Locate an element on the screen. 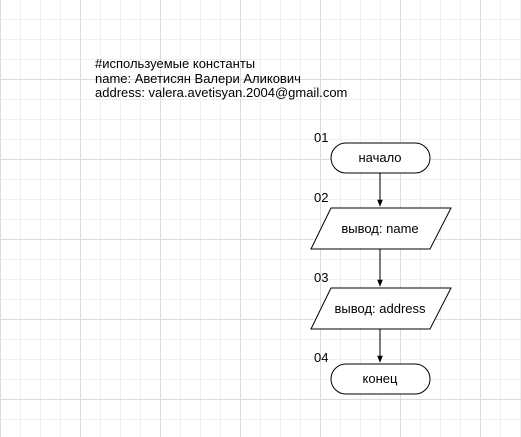 The image size is (521, 437). step-number-03: 03 is located at coordinates (321, 277).